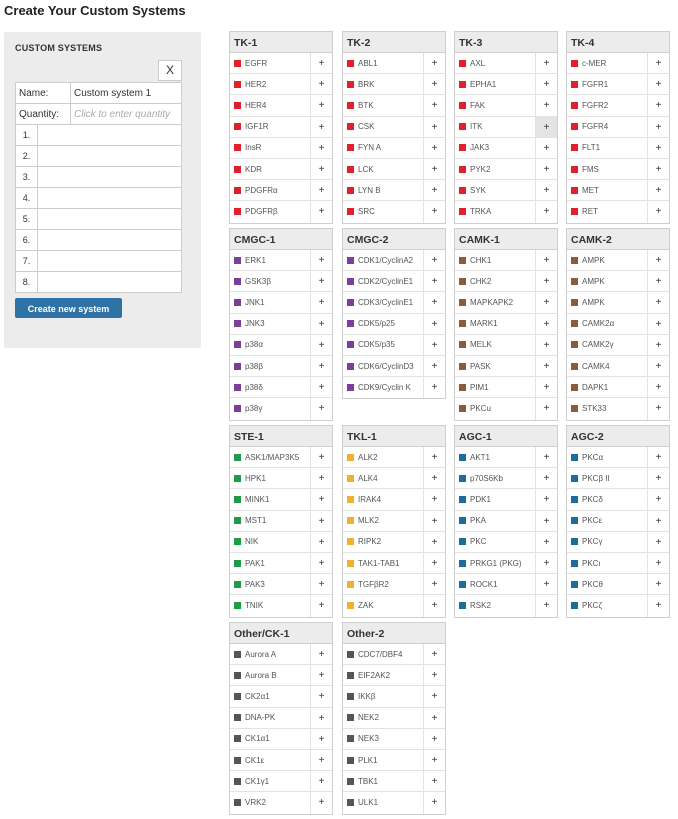 Image resolution: width=678 pixels, height=819 pixels. Describe the element at coordinates (170, 70) in the screenshot. I see `close-button: X` at that location.